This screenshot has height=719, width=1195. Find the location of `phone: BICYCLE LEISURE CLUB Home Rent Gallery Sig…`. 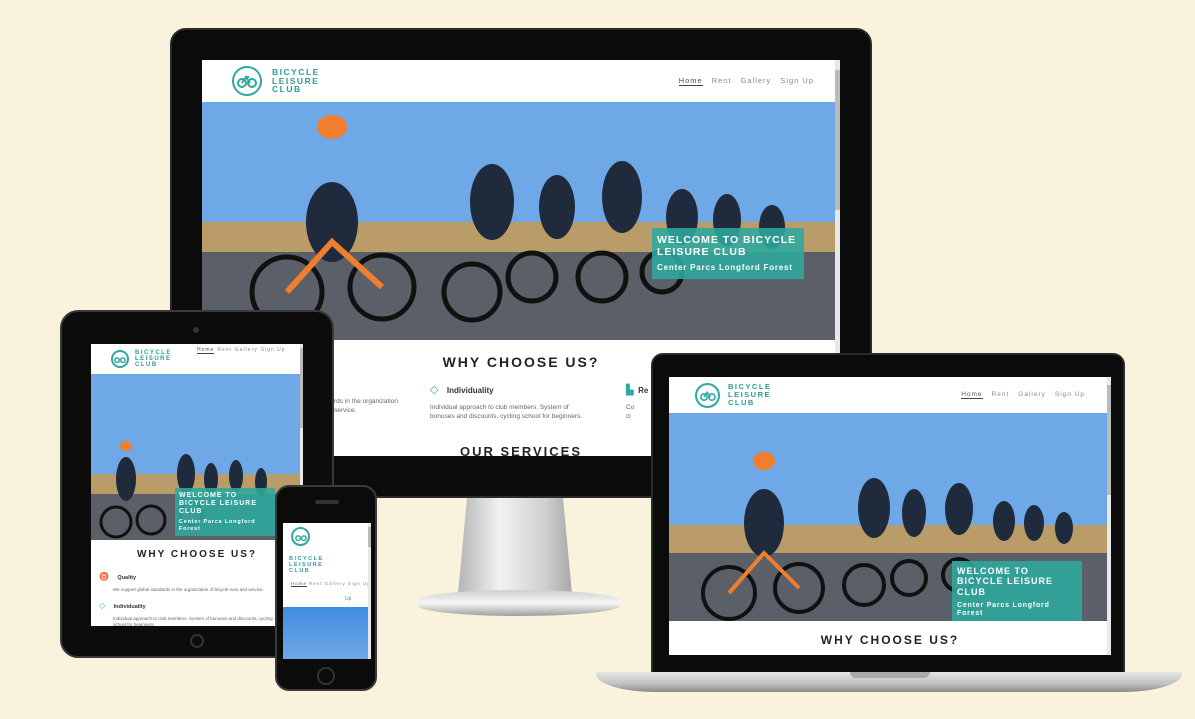

phone: BICYCLE LEISURE CLUB Home Rent Gallery Sig… is located at coordinates (326, 588).